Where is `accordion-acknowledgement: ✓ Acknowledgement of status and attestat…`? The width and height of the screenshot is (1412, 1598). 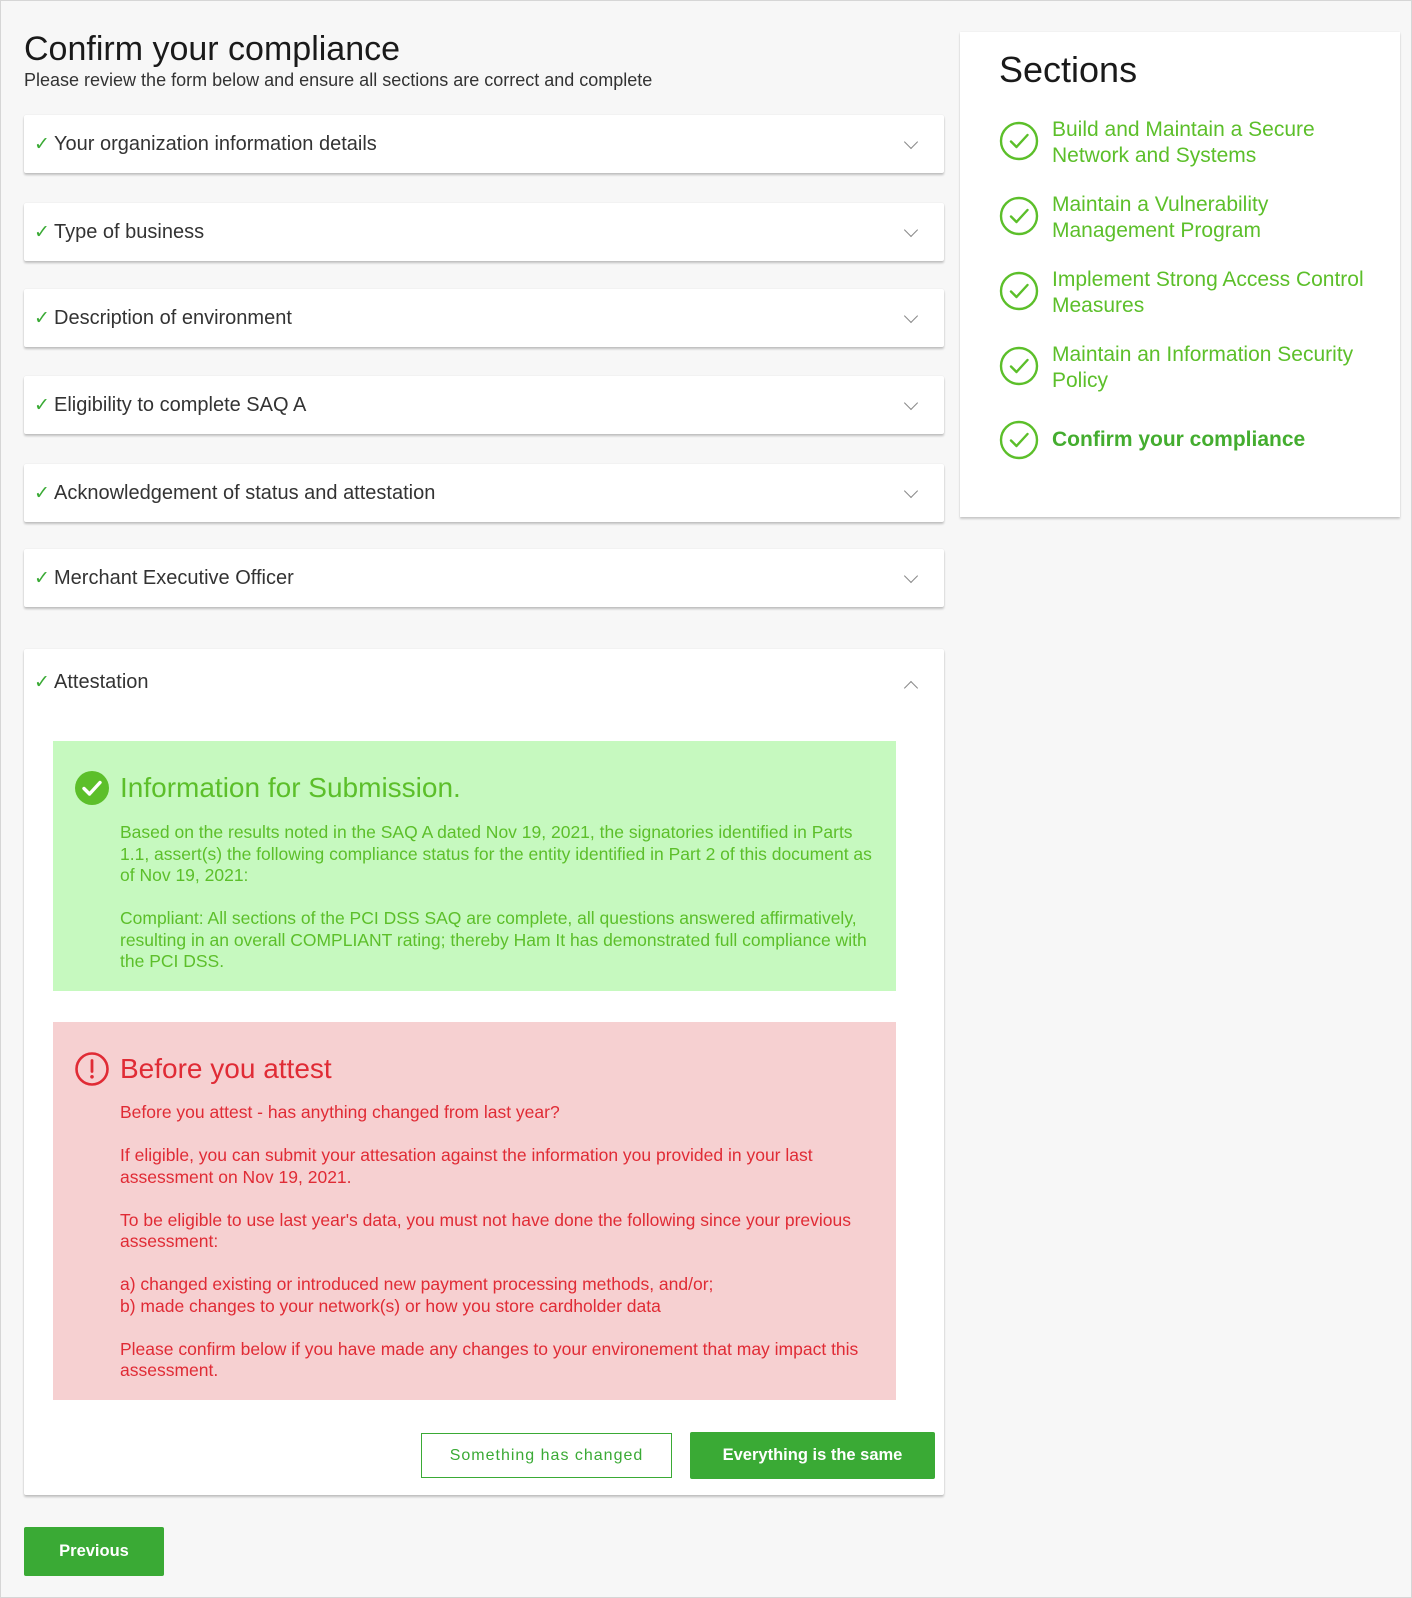 accordion-acknowledgement: ✓ Acknowledgement of status and attestat… is located at coordinates (484, 493).